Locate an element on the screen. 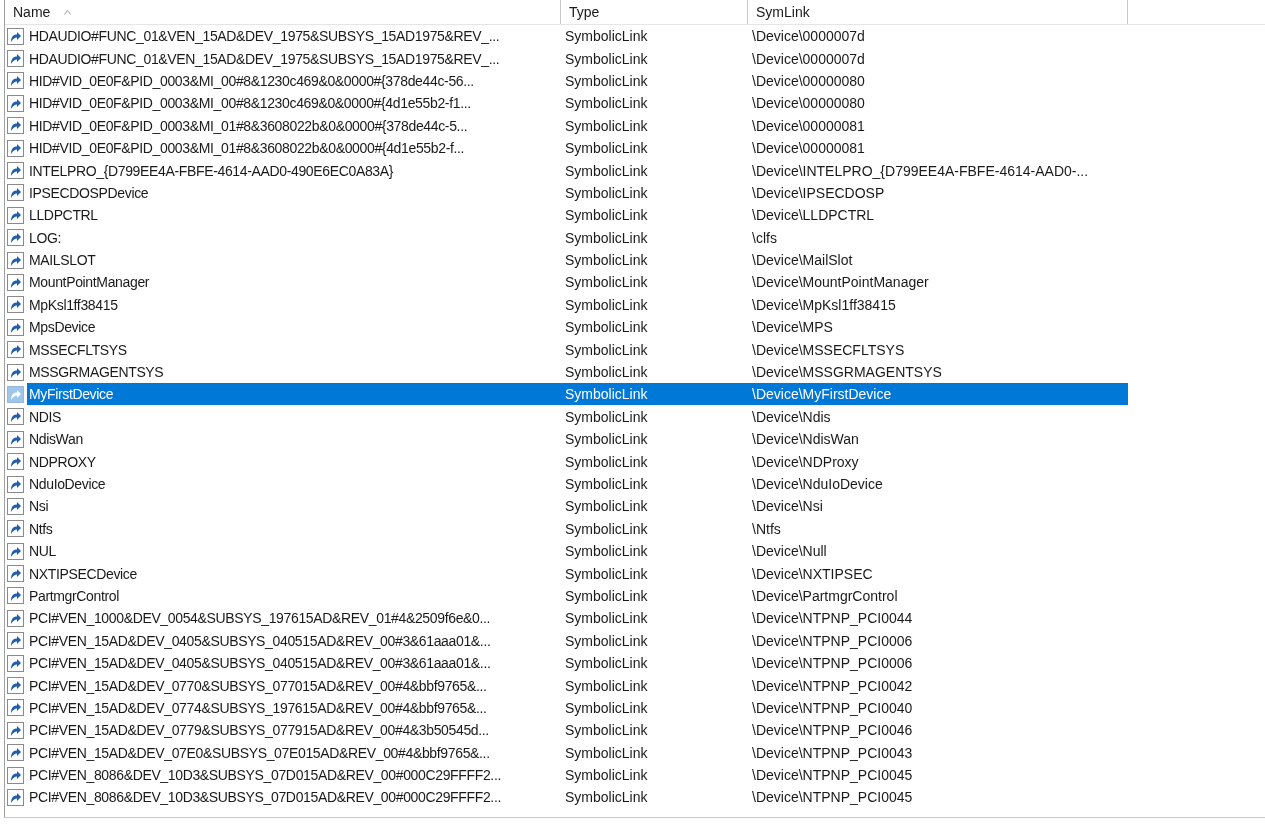 The height and width of the screenshot is (825, 1265). object-name: PartmgrControl is located at coordinates (74, 595).